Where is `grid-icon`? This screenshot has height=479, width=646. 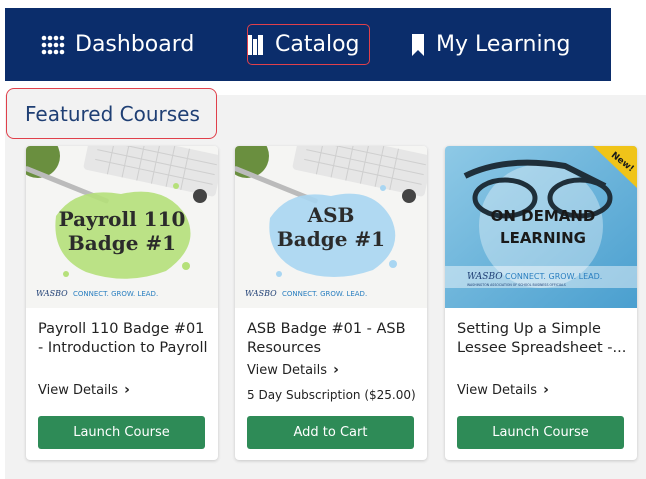
grid-icon is located at coordinates (53, 45).